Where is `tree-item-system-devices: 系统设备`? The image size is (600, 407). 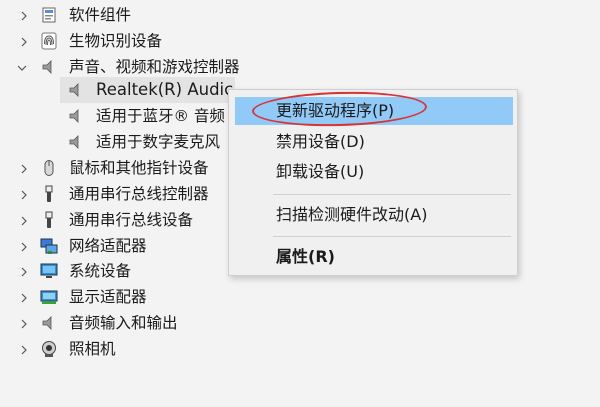 tree-item-system-devices: 系统设备 is located at coordinates (110, 271).